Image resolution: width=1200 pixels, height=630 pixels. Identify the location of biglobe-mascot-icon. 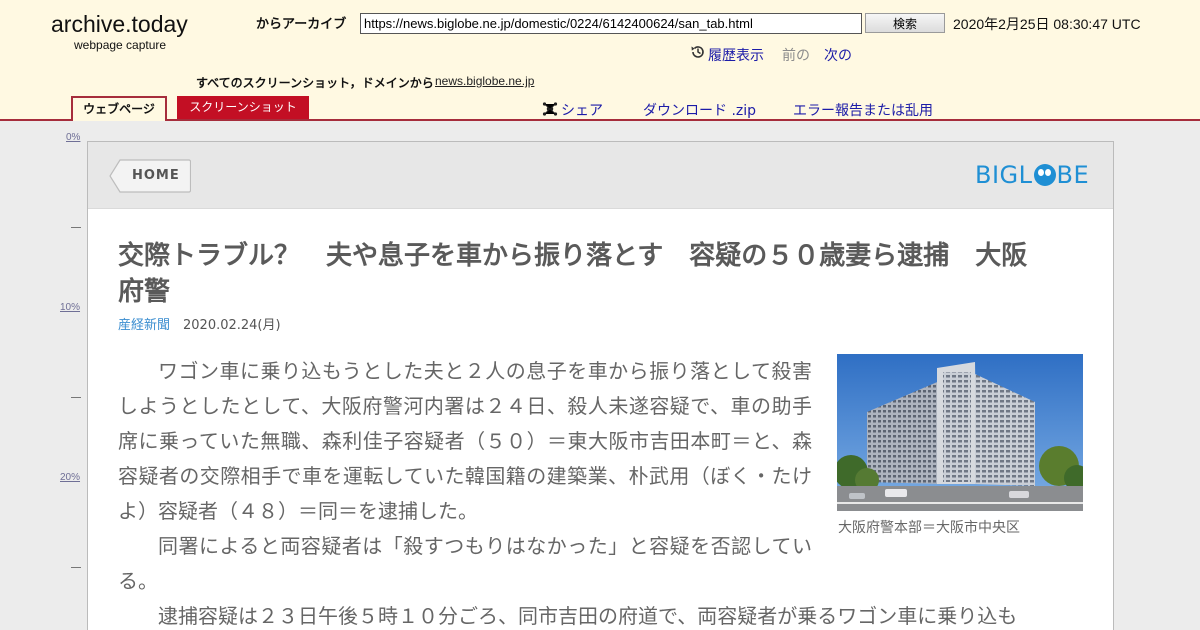
(1044, 175).